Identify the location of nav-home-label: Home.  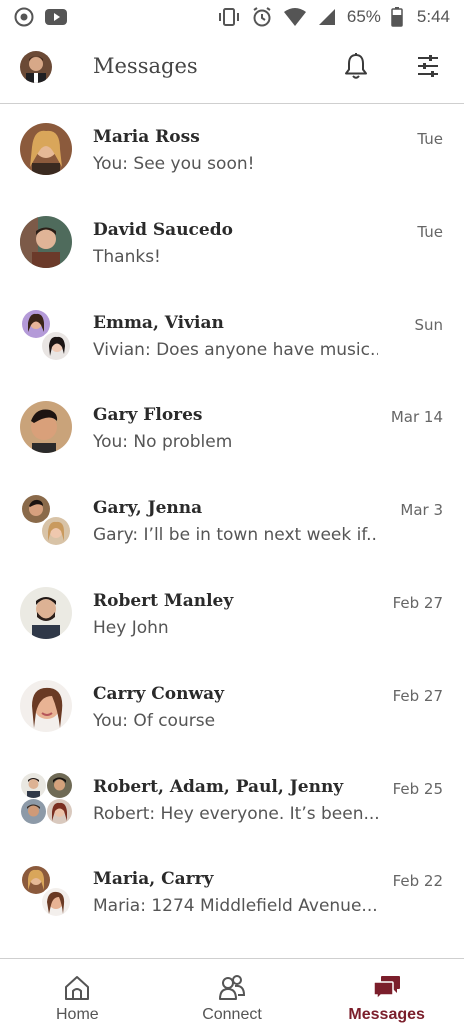
(77, 1014).